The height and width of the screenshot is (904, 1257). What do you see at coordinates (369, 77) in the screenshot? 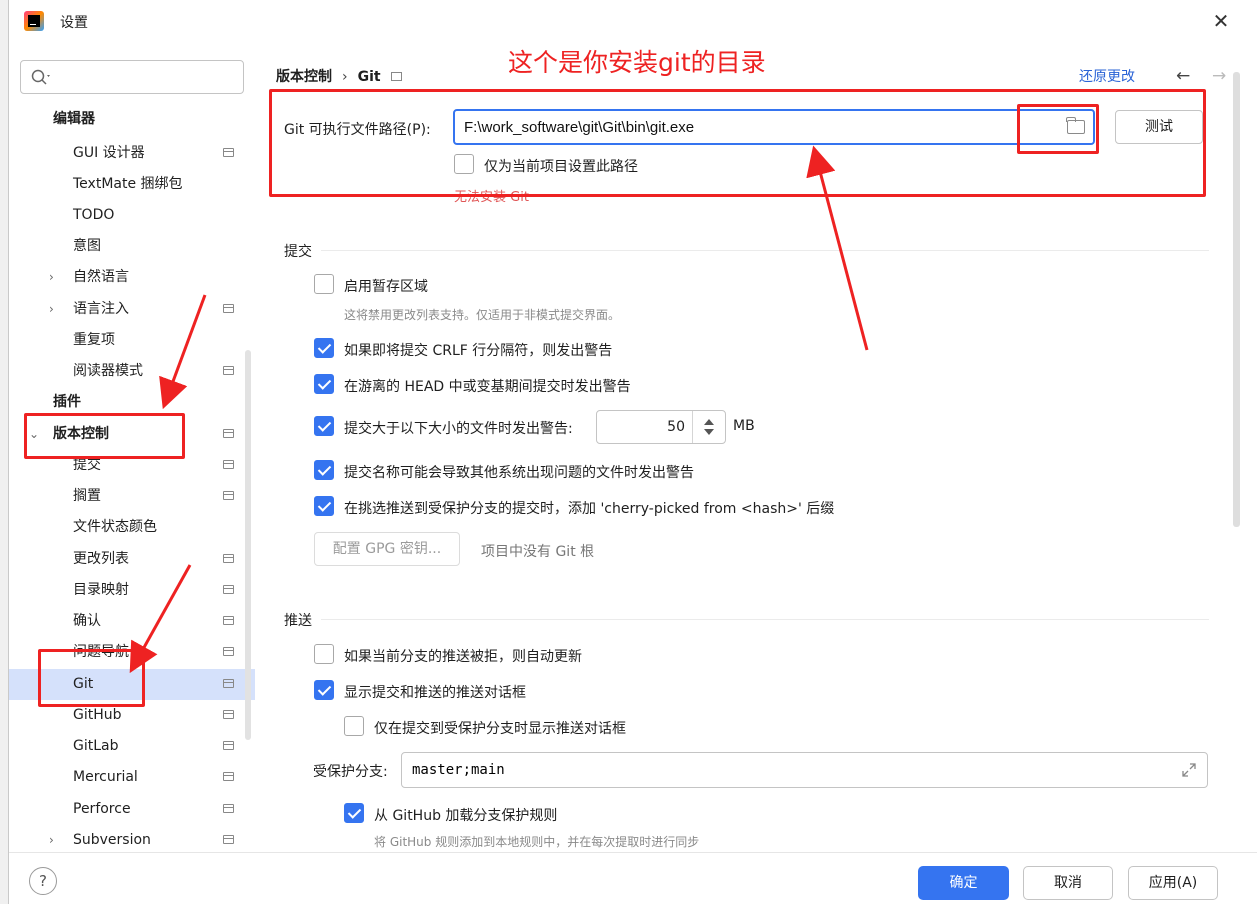
I see `breadcrumb-current: Git` at bounding box center [369, 77].